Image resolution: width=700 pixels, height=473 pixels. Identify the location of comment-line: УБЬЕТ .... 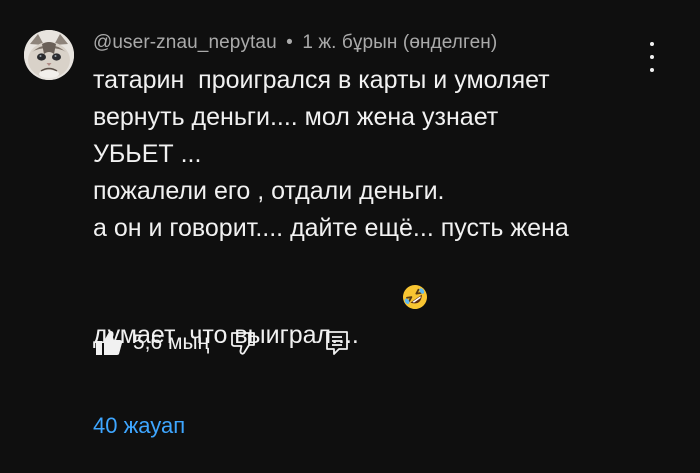
(147, 154).